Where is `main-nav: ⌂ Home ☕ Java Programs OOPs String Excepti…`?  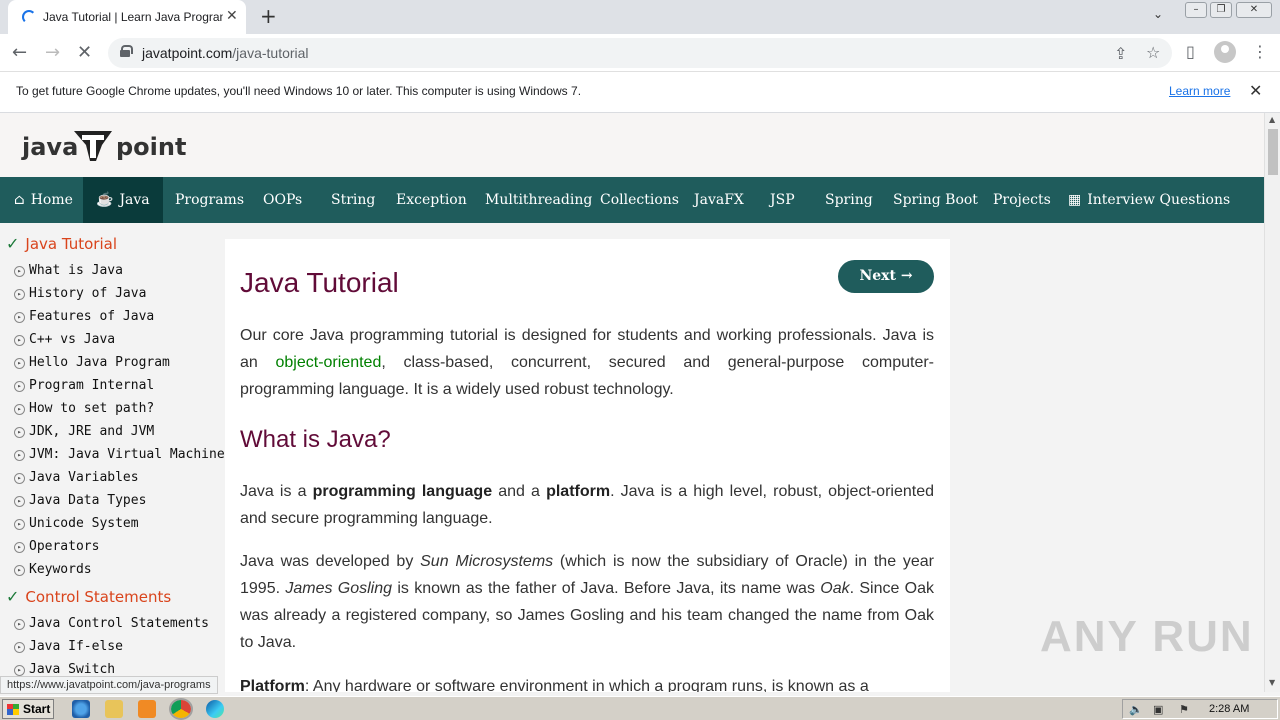 main-nav: ⌂ Home ☕ Java Programs OOPs String Excepti… is located at coordinates (632, 200).